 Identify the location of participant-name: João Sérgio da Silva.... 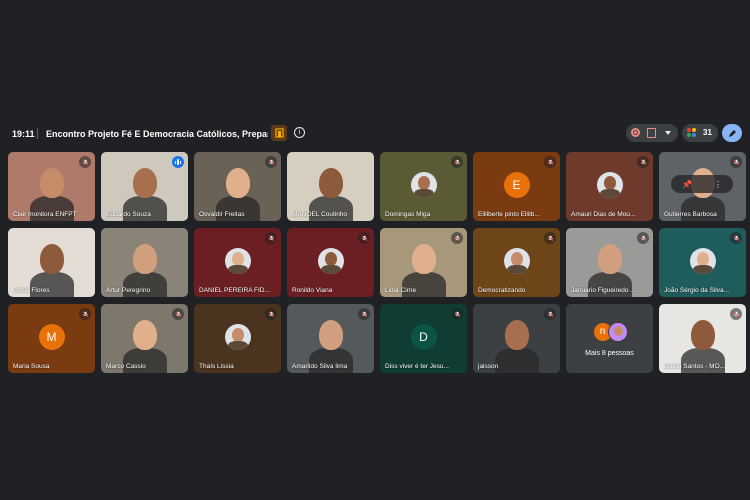
(697, 290).